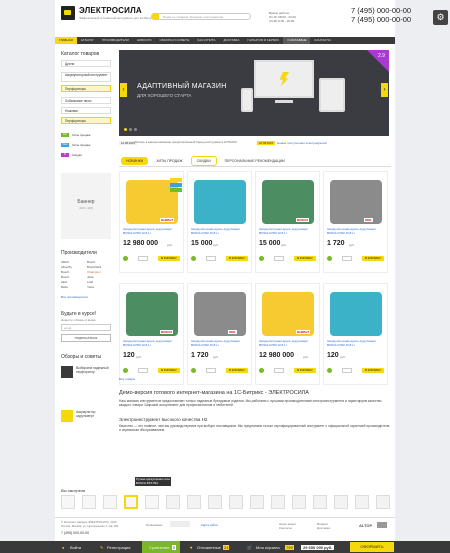 The image size is (450, 553). I want to click on sitemap-link: Карта сайта, so click(209, 525).